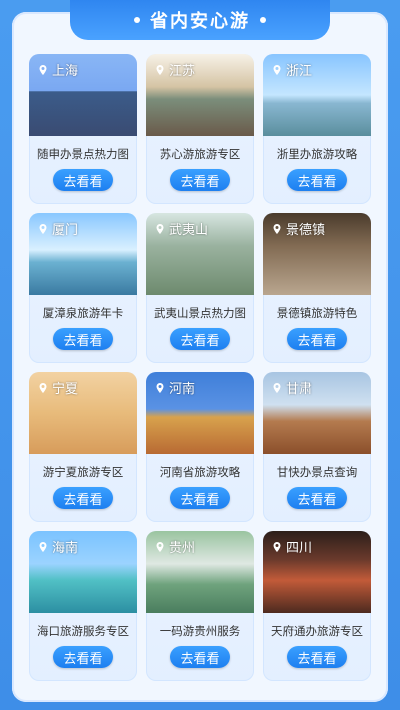  What do you see at coordinates (317, 288) in the screenshot?
I see `card-jingdezhen: 景德镇 景德镇旅游特色 去看看` at bounding box center [317, 288].